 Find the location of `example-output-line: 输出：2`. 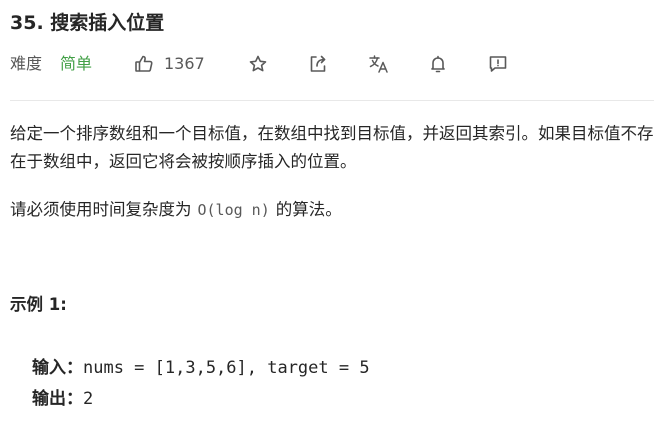

example-output-line: 输出：2 is located at coordinates (62, 399).